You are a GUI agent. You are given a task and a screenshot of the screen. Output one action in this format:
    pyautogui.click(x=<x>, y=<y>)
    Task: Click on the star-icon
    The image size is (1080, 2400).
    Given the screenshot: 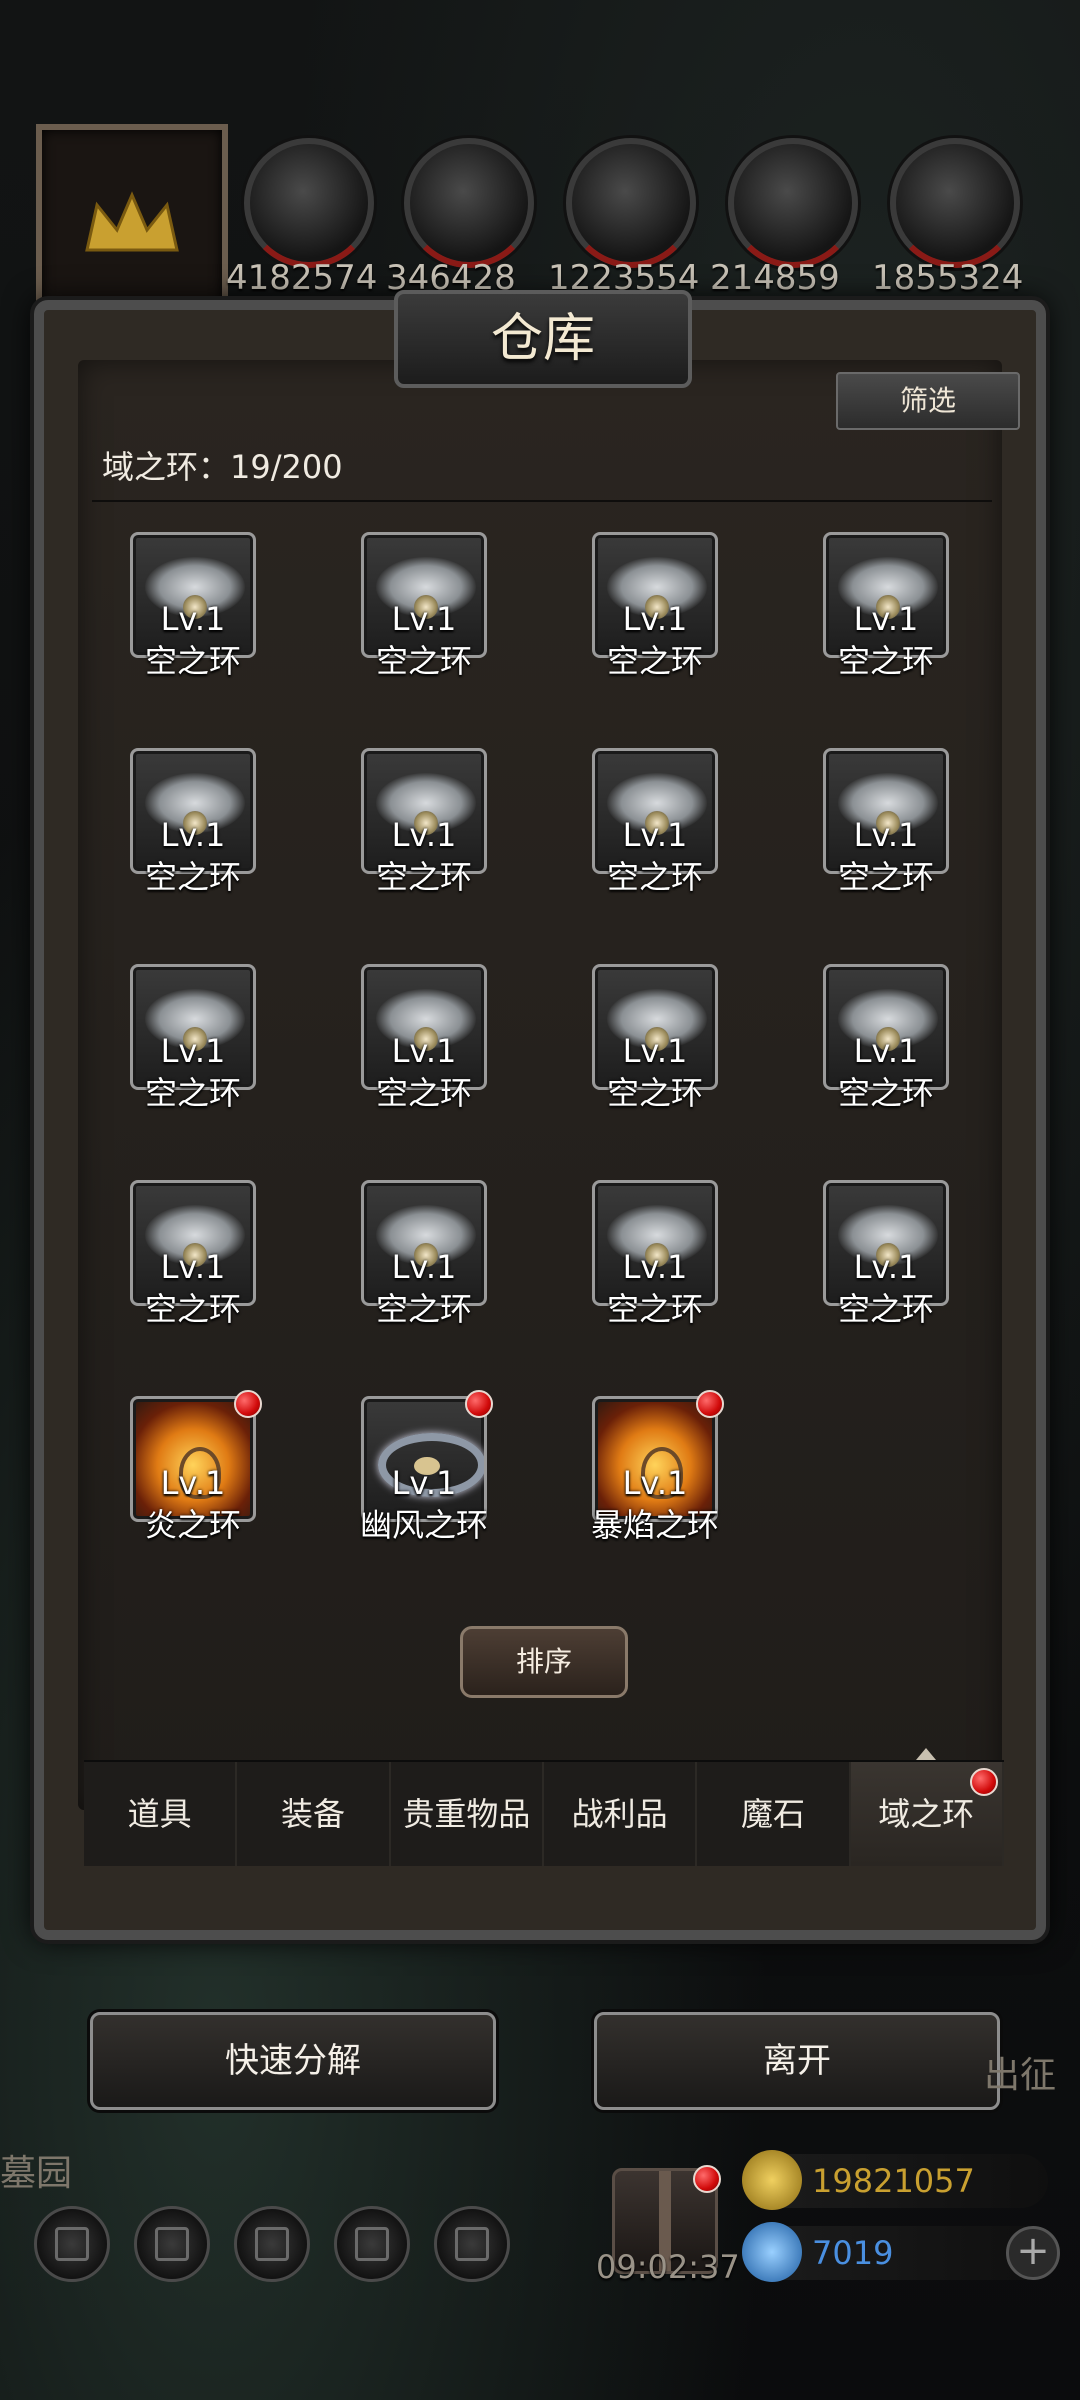 What is the action you would take?
    pyautogui.click(x=172, y=2244)
    